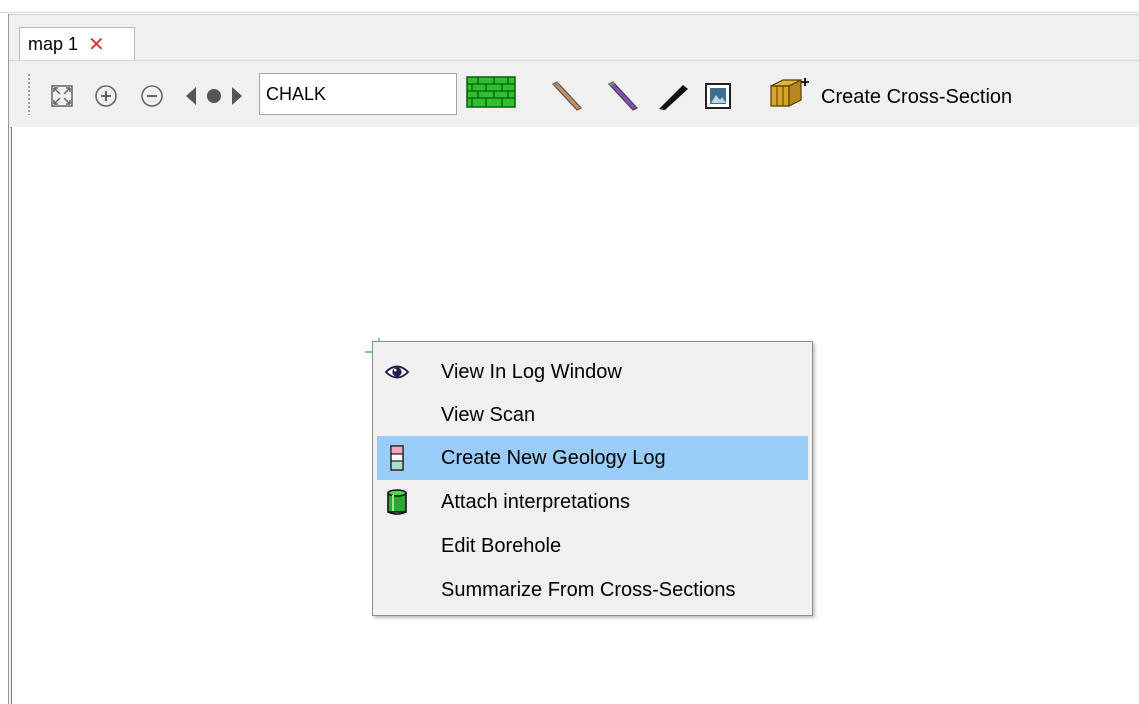  What do you see at coordinates (491, 92) in the screenshot?
I see `lithology-pattern-icon` at bounding box center [491, 92].